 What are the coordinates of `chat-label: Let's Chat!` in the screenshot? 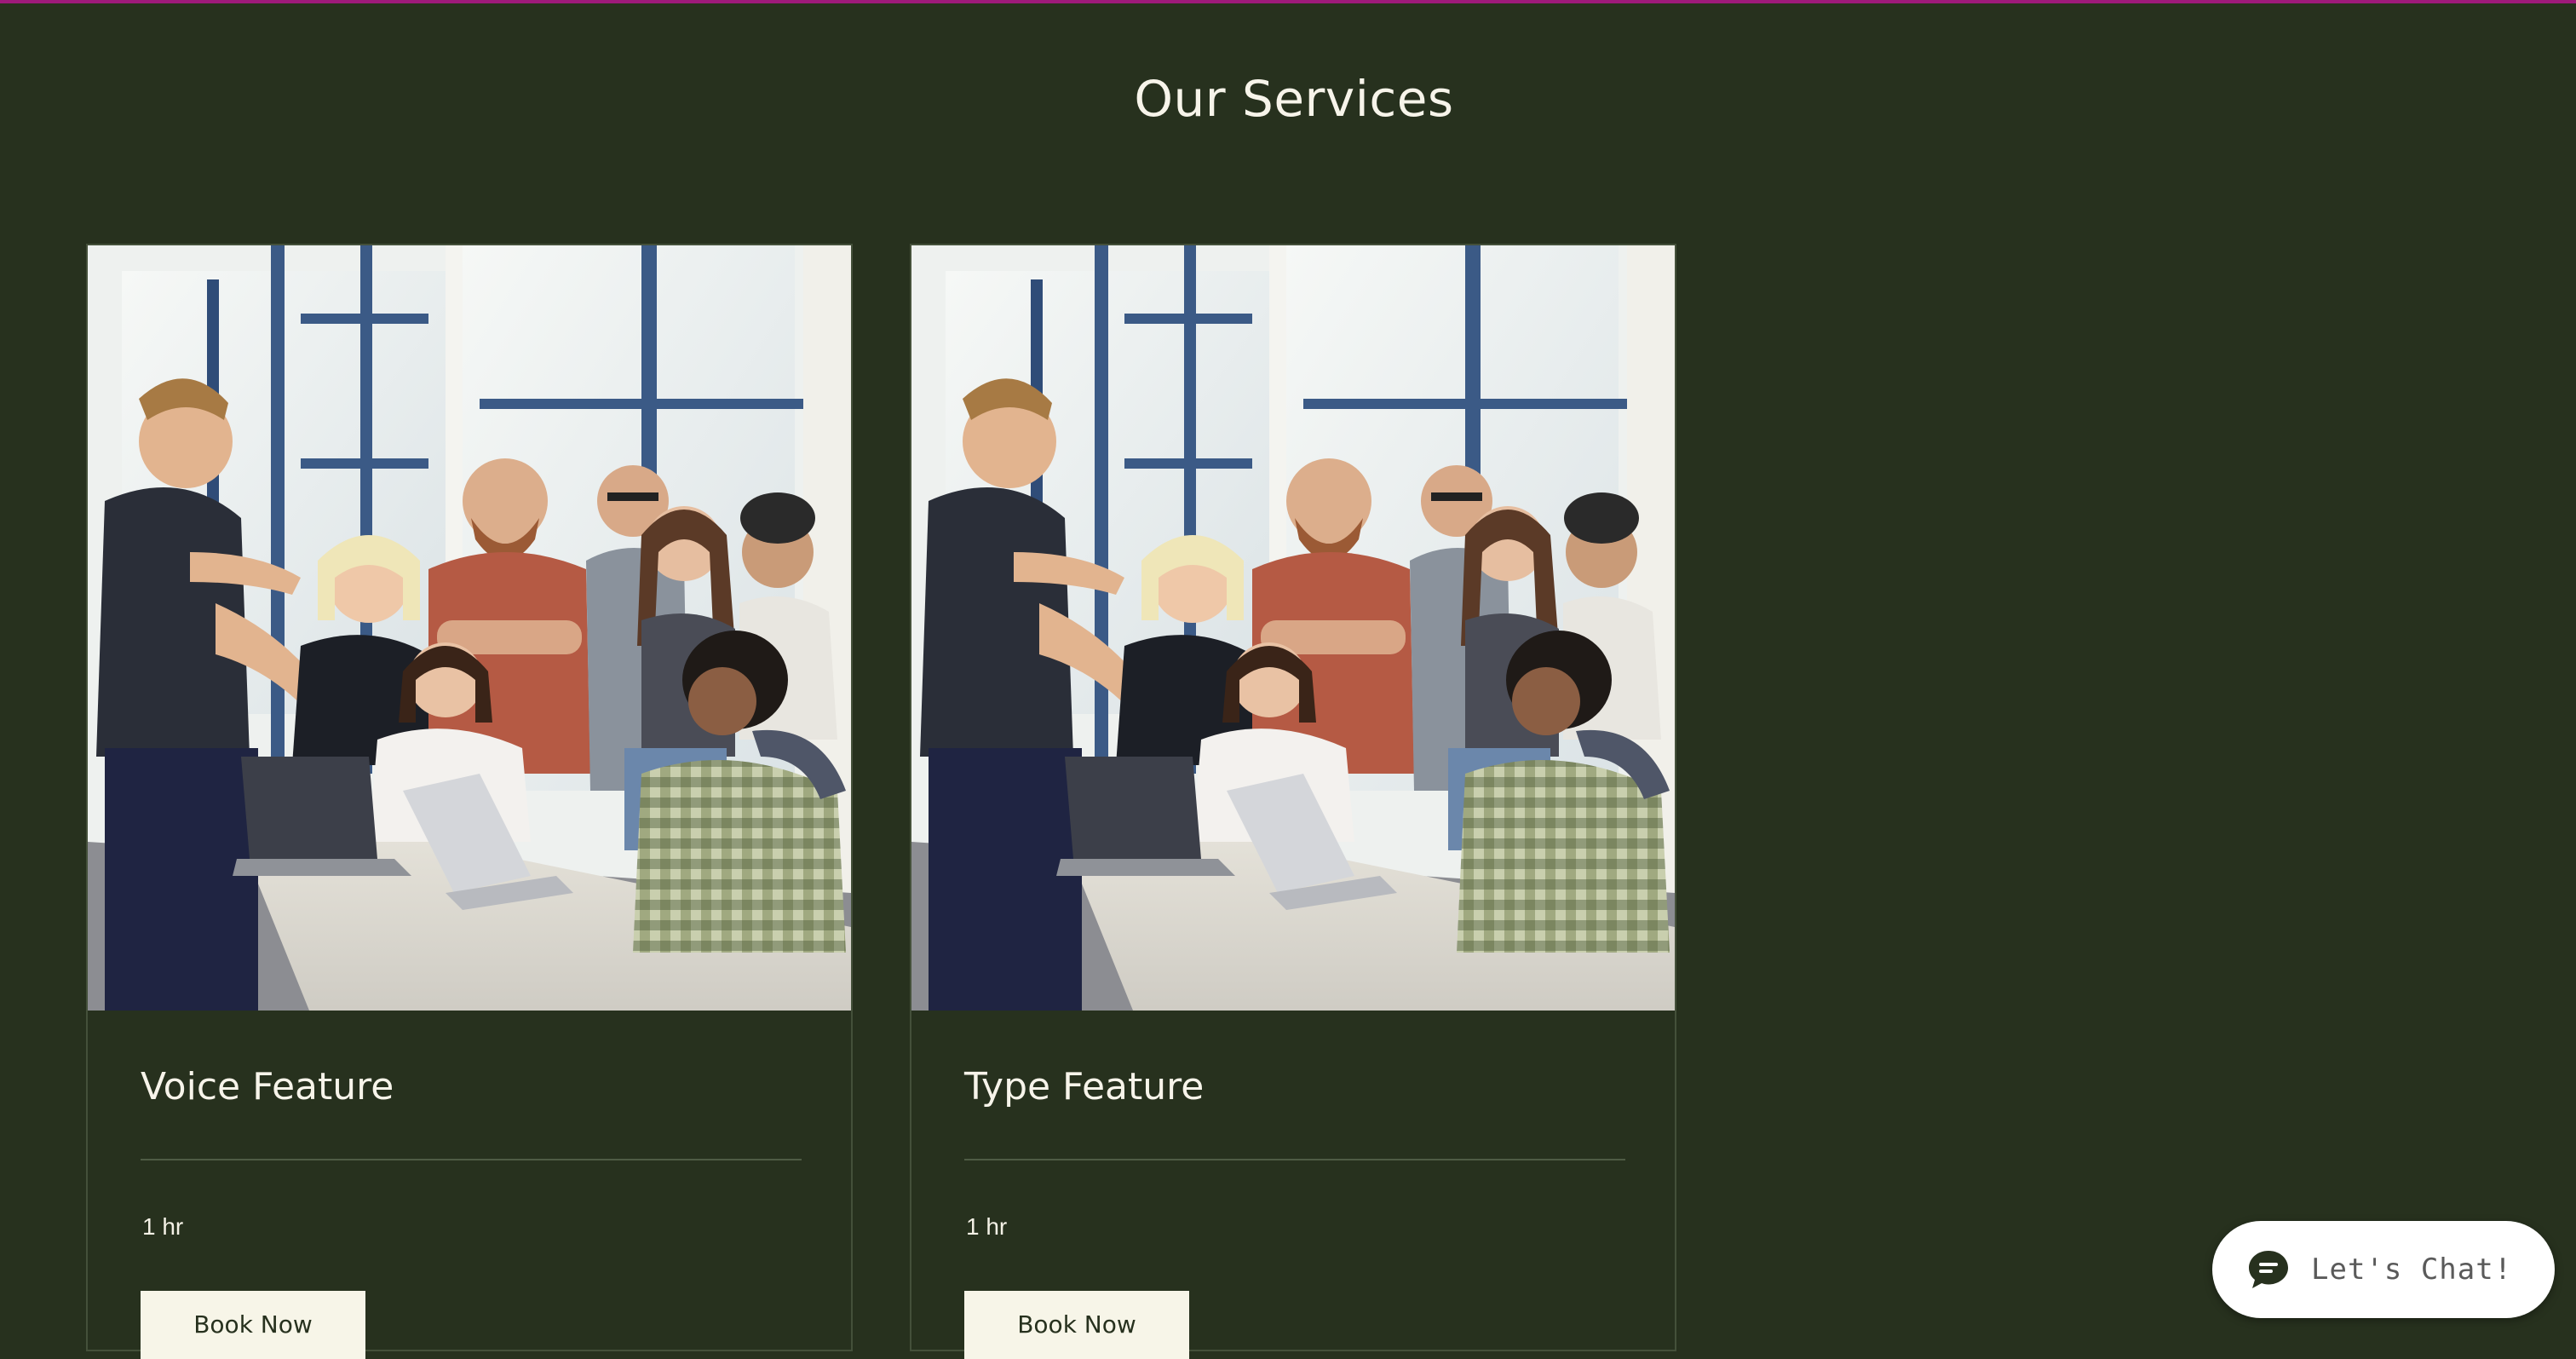 It's located at (2412, 1269).